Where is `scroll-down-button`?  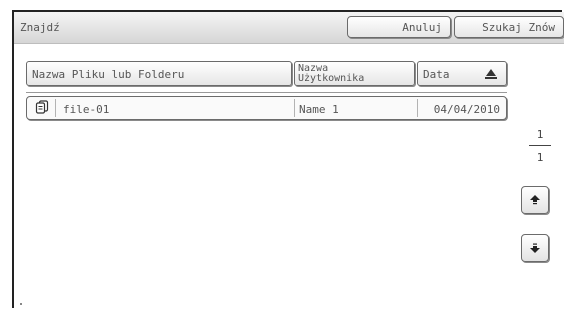
scroll-down-button is located at coordinates (535, 248).